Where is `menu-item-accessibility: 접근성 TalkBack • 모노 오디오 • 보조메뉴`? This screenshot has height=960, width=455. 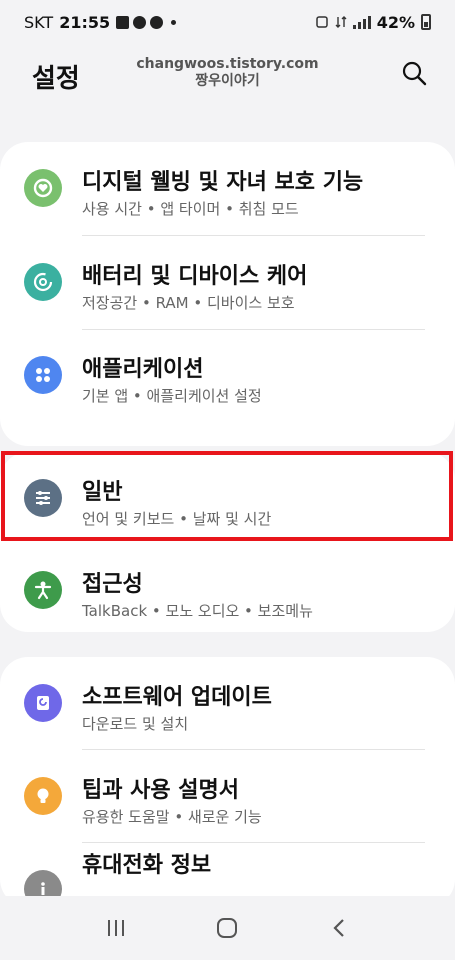 menu-item-accessibility: 접근성 TalkBack • 모노 오디오 • 보조메뉴 is located at coordinates (227, 590).